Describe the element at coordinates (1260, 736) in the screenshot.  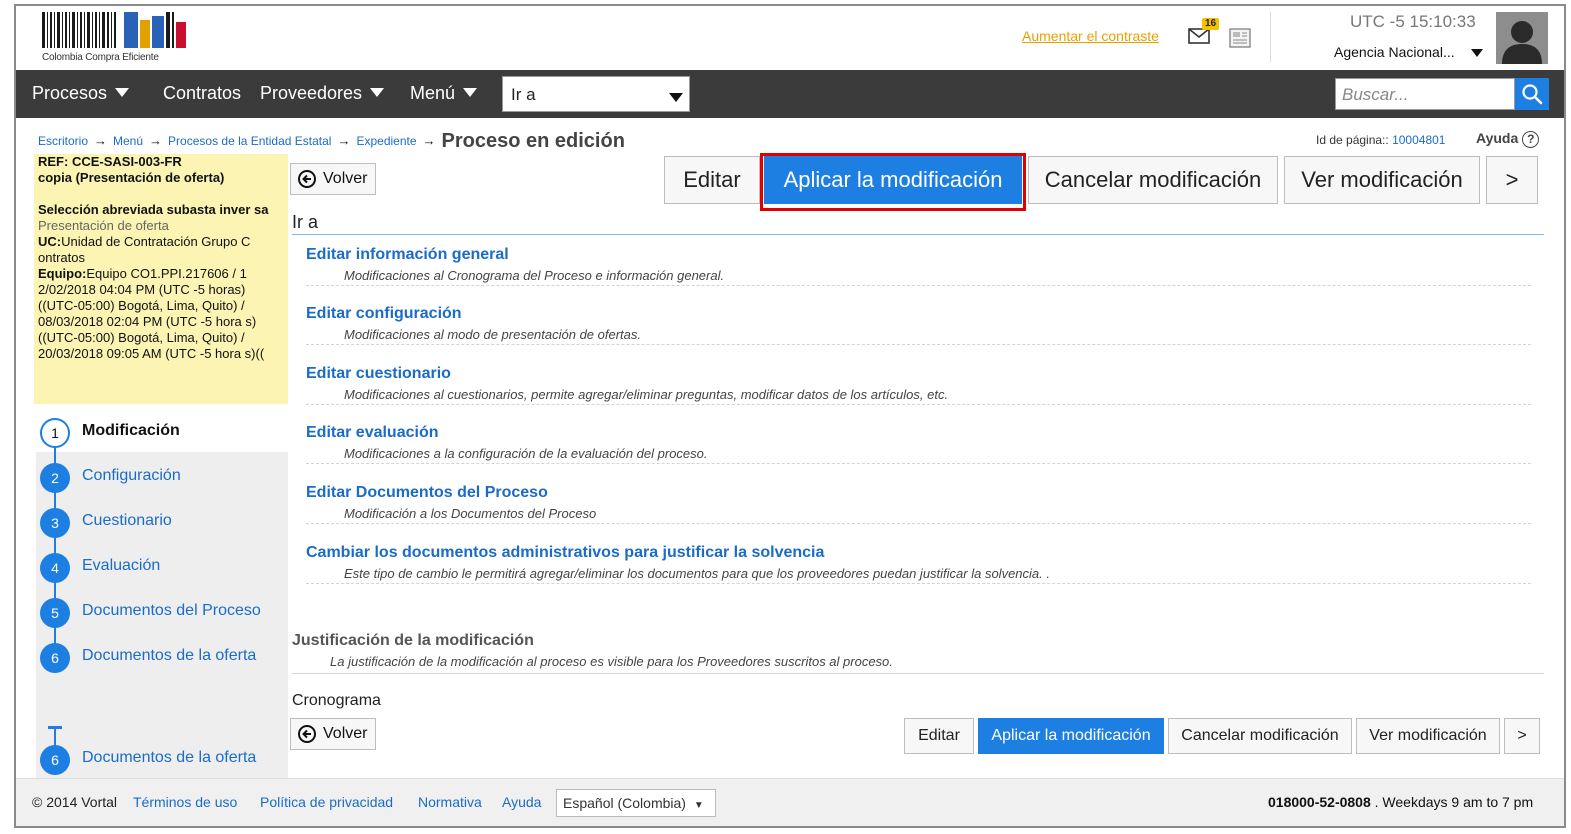
I see `cancel-modification-button-bottom: Cancelar modificación` at that location.